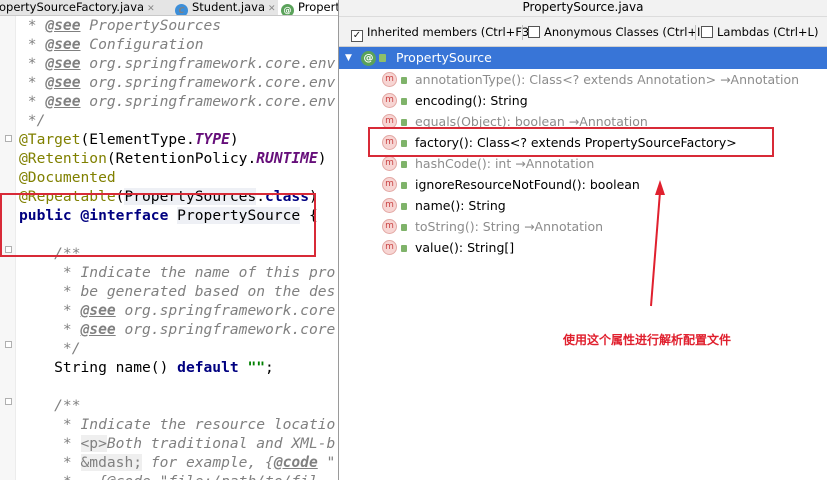 This screenshot has width=827, height=480. Describe the element at coordinates (322, 158) in the screenshot. I see `code-token: )` at that location.